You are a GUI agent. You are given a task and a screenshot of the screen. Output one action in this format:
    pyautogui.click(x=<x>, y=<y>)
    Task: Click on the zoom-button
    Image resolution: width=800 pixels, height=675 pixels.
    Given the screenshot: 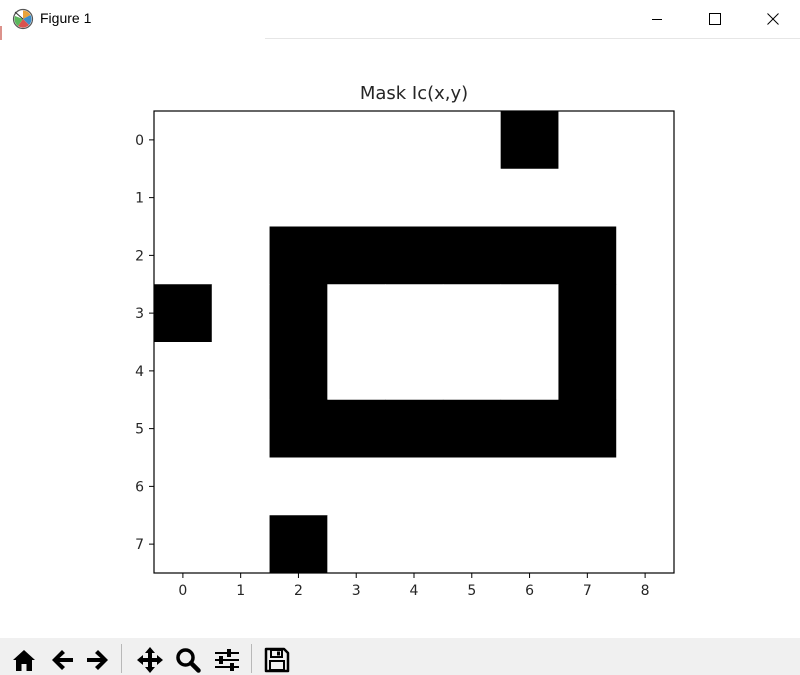 What is the action you would take?
    pyautogui.click(x=188, y=659)
    